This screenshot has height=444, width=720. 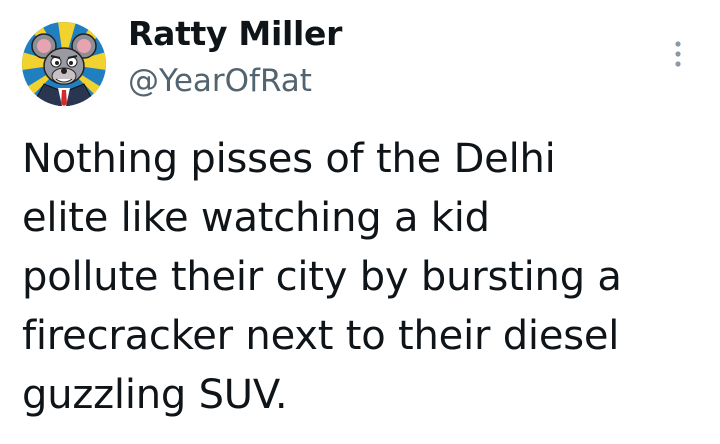 I want to click on tweet-text-line: guzzling SUV., so click(x=155, y=395).